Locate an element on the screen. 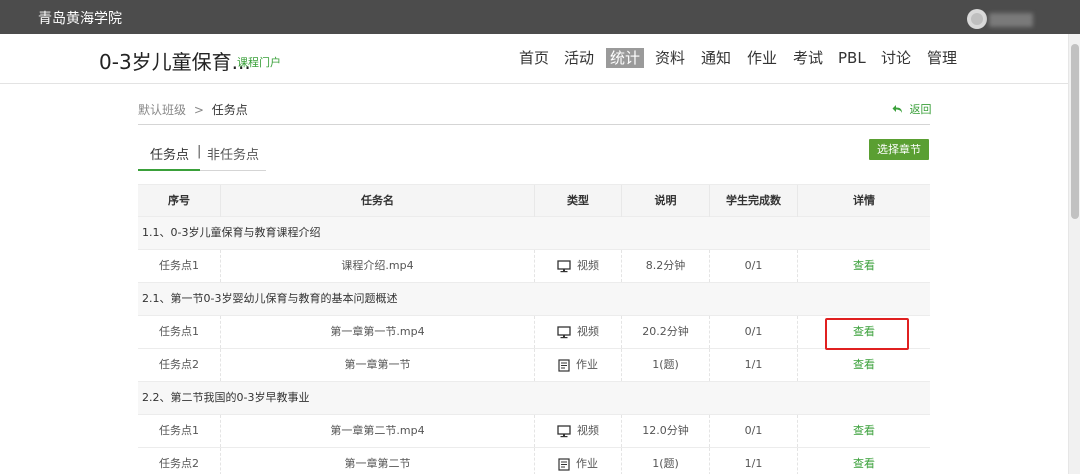 The width and height of the screenshot is (1080, 474). task-name: 课程介绍.mp4 is located at coordinates (378, 266).